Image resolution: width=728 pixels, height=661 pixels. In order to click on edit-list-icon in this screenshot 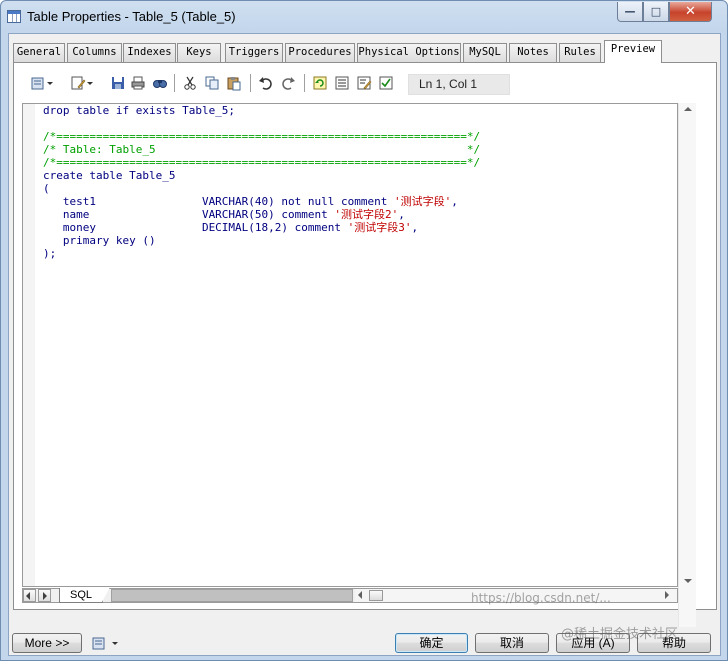, I will do `click(364, 83)`.